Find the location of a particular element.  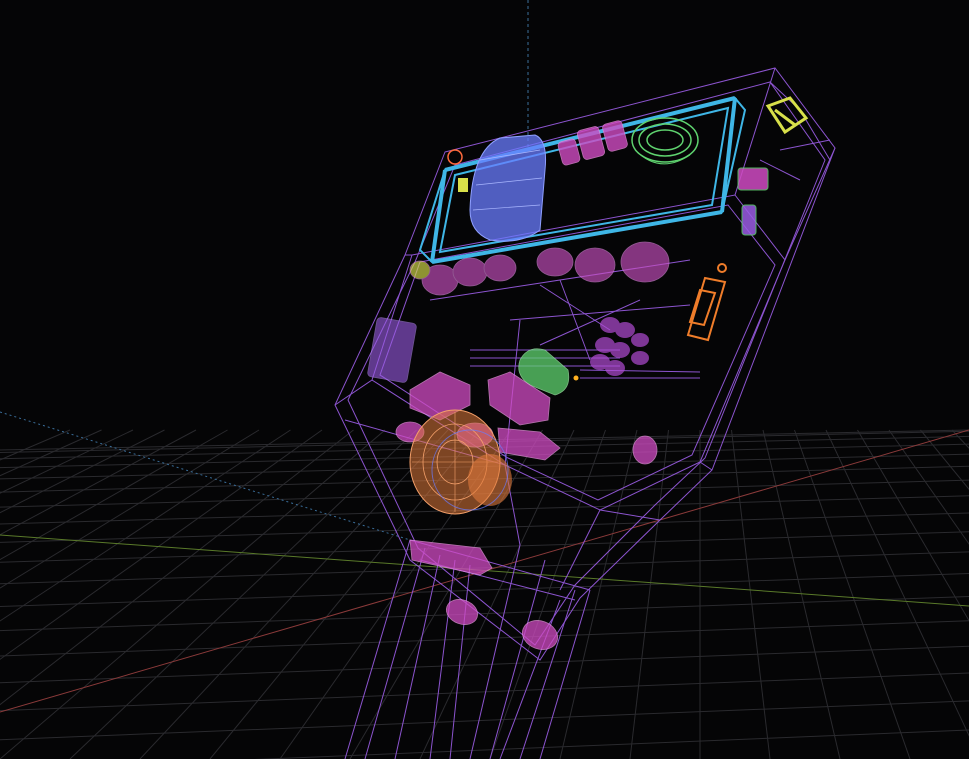

battery-cell is located at coordinates (507, 188).